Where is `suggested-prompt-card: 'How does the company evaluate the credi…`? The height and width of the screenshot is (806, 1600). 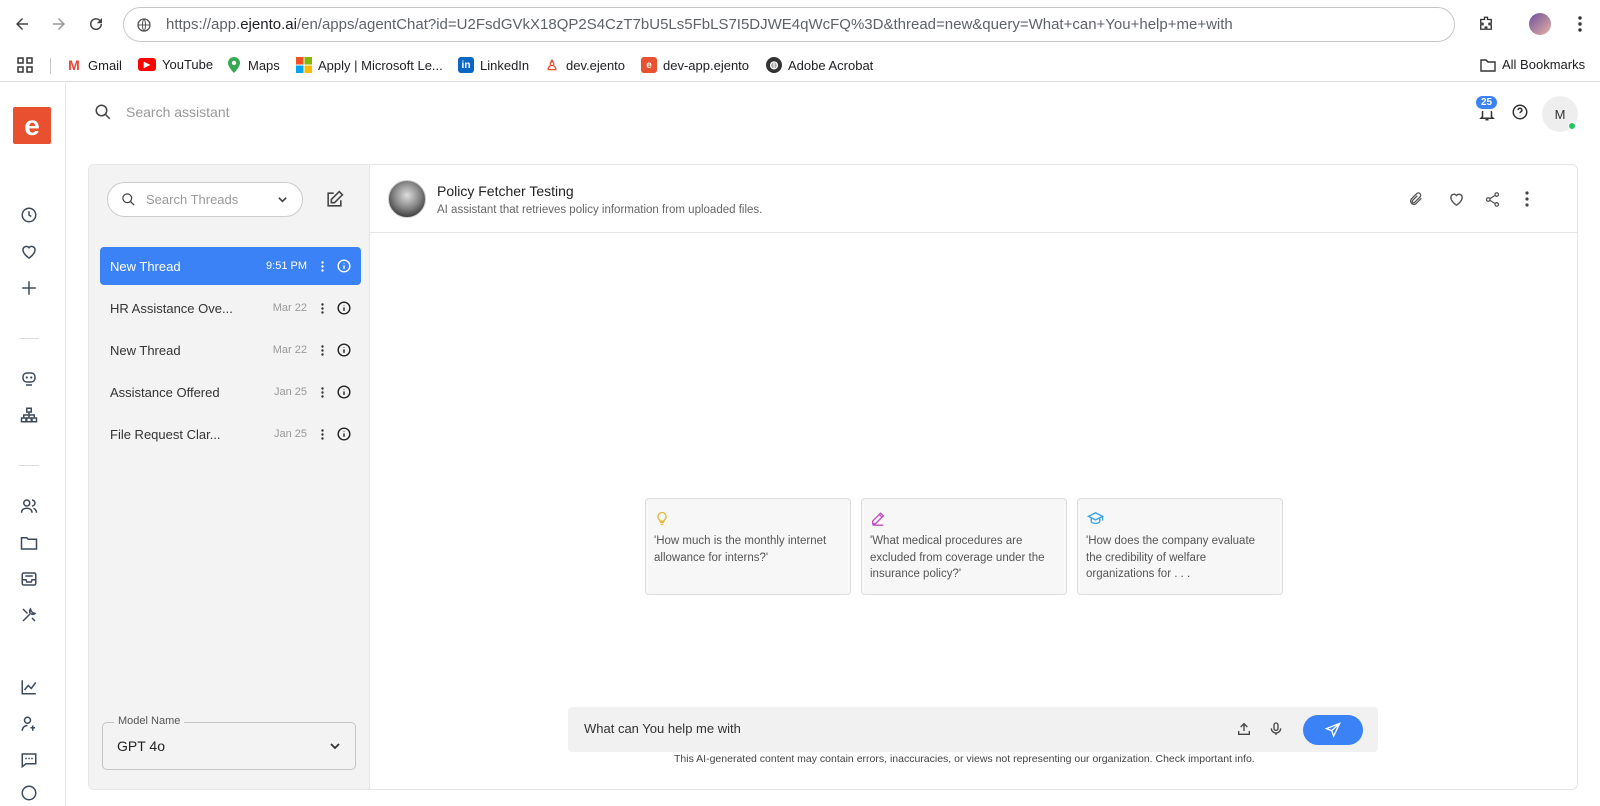 suggested-prompt-card: 'How does the company evaluate the credi… is located at coordinates (1180, 546).